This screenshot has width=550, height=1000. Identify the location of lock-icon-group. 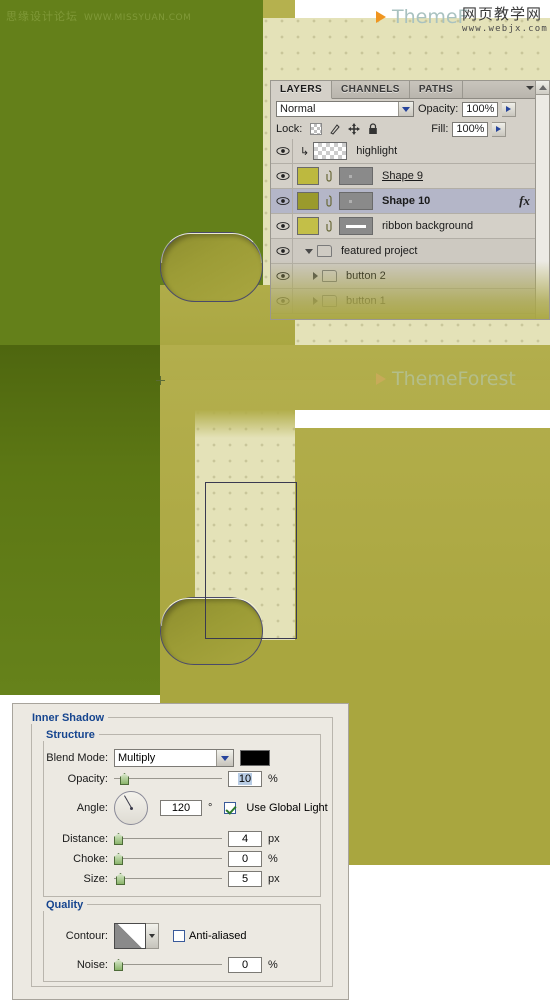
(344, 129).